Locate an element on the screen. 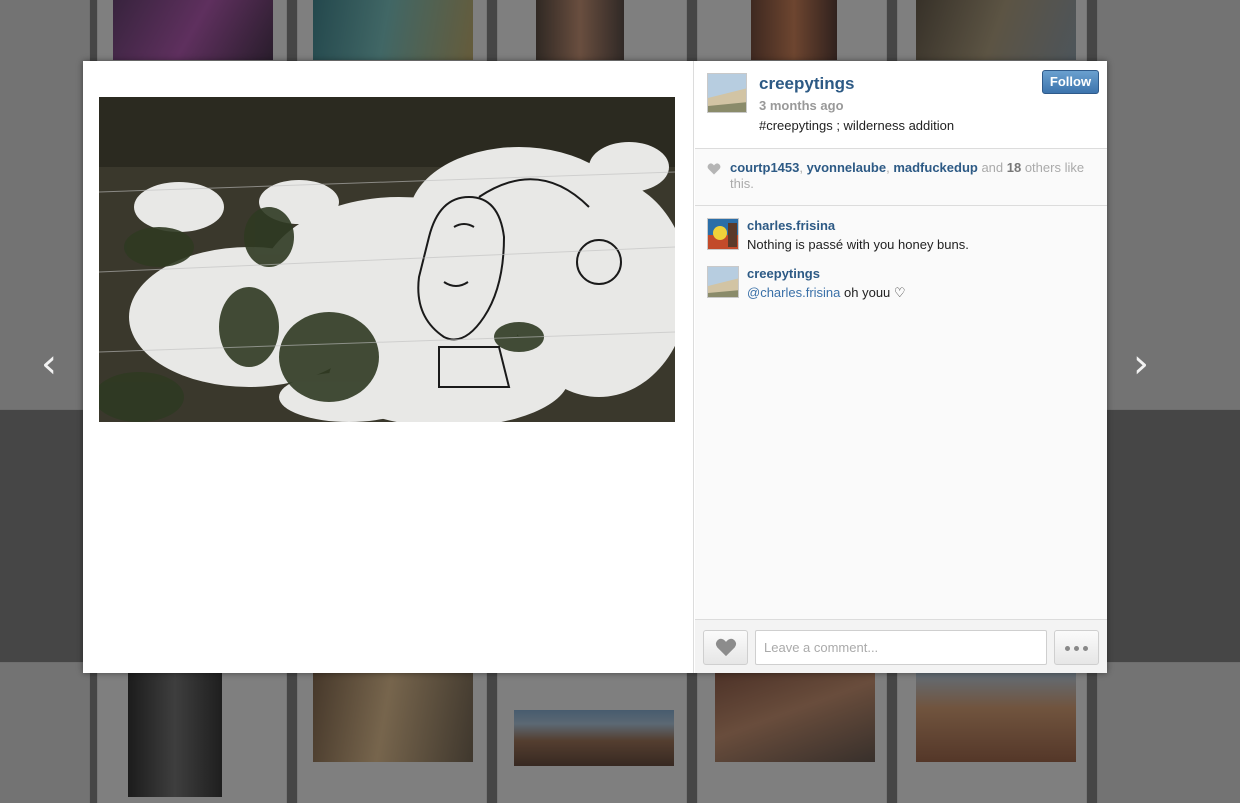  comment-item: creepytings @charles.frisina oh youu ♡ is located at coordinates (902, 286).